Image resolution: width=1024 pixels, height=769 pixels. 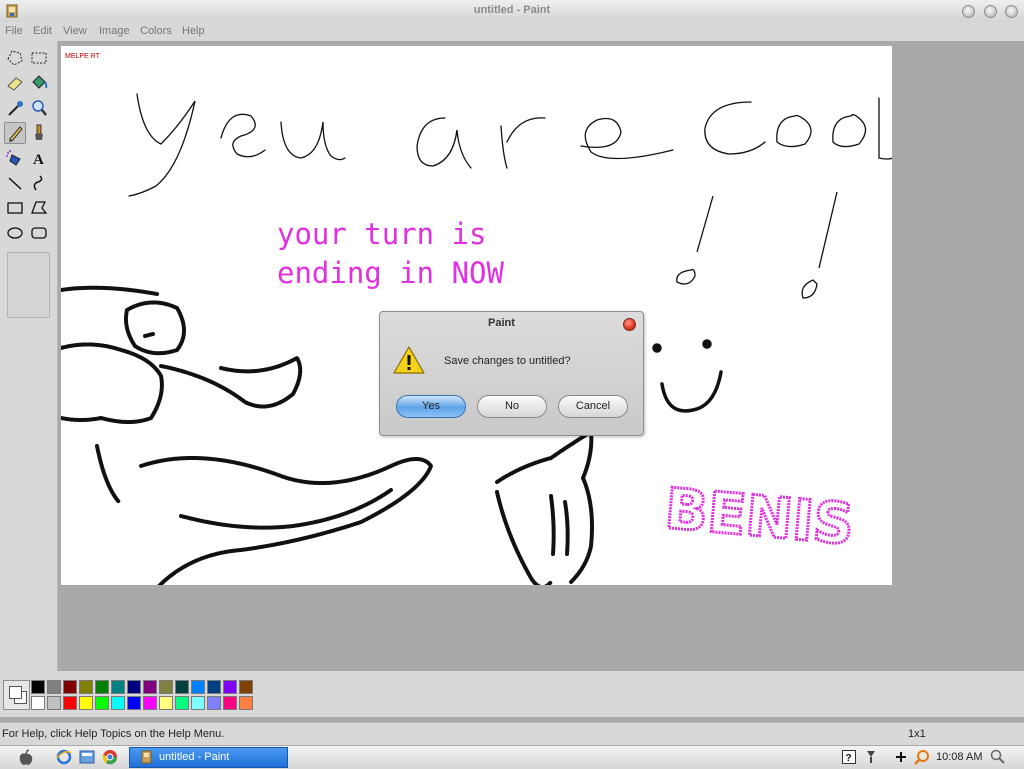 What do you see at coordinates (83, 56) in the screenshot?
I see `signature-text: MELPE RT` at bounding box center [83, 56].